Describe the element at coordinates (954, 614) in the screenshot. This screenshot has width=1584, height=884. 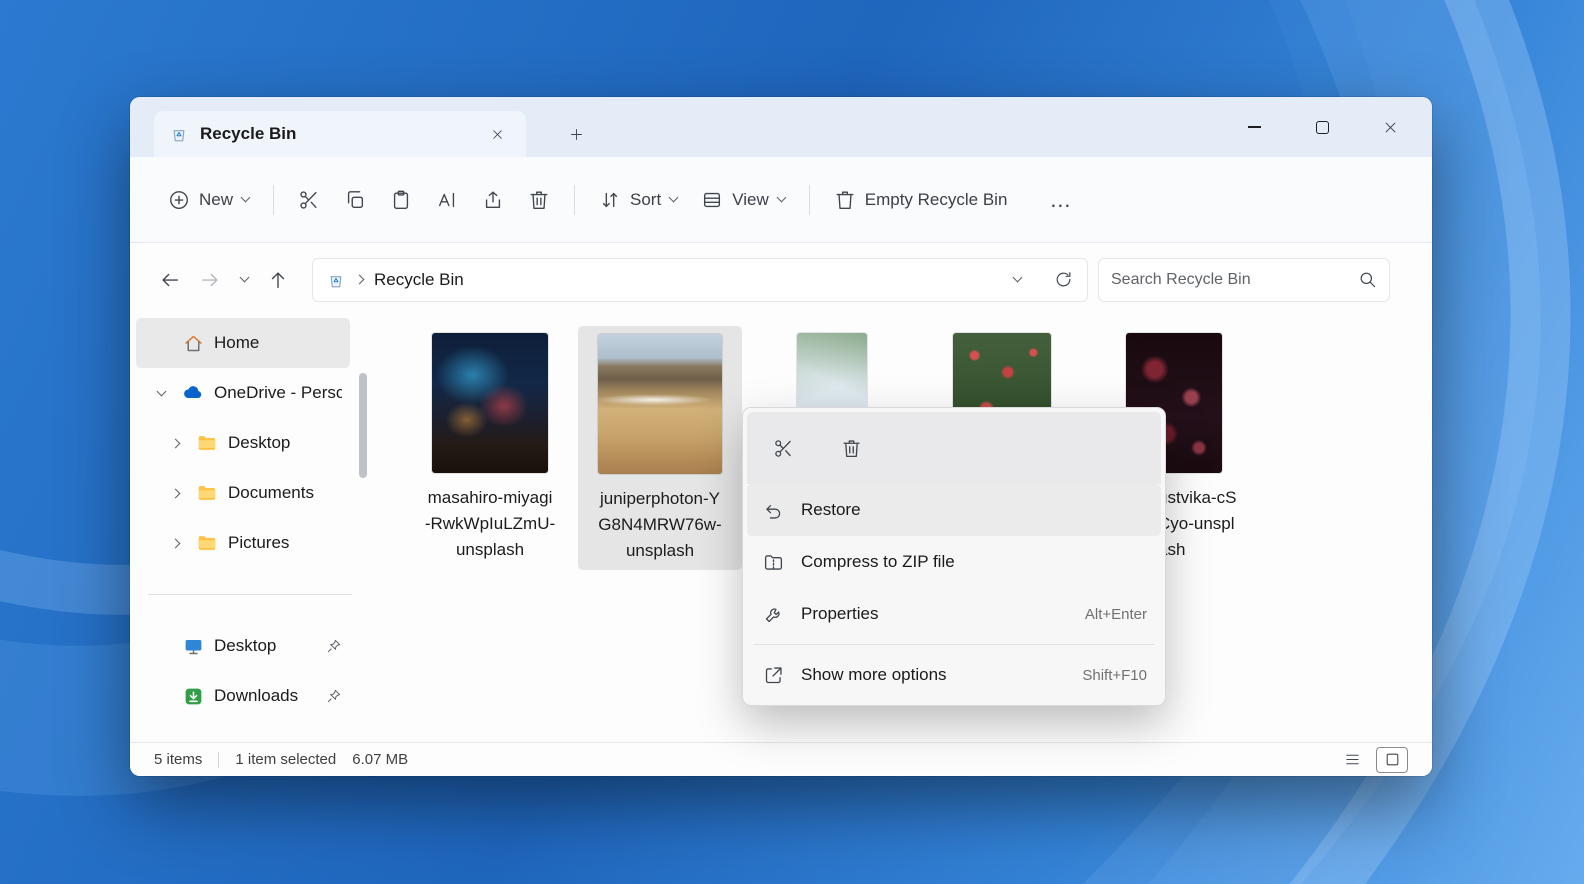
I see `menu-item-properties: Properties Alt+Enter` at that location.